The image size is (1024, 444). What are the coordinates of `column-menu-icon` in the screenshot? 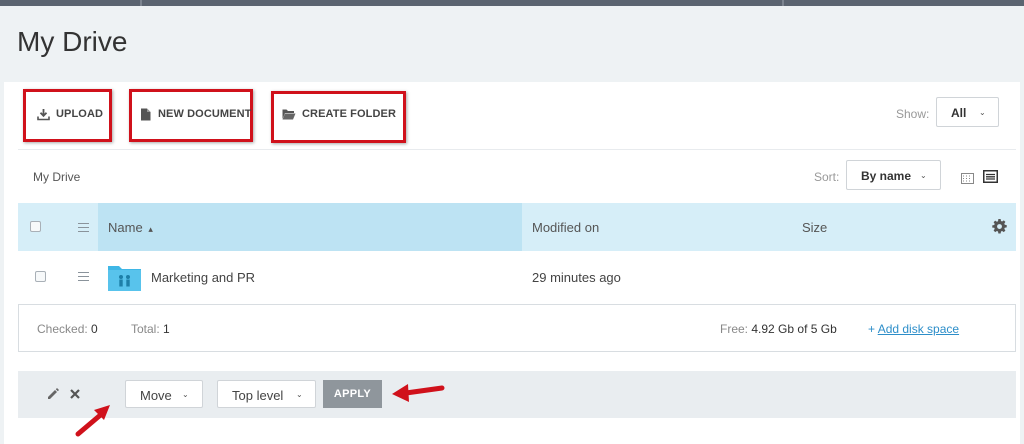 It's located at (83, 229).